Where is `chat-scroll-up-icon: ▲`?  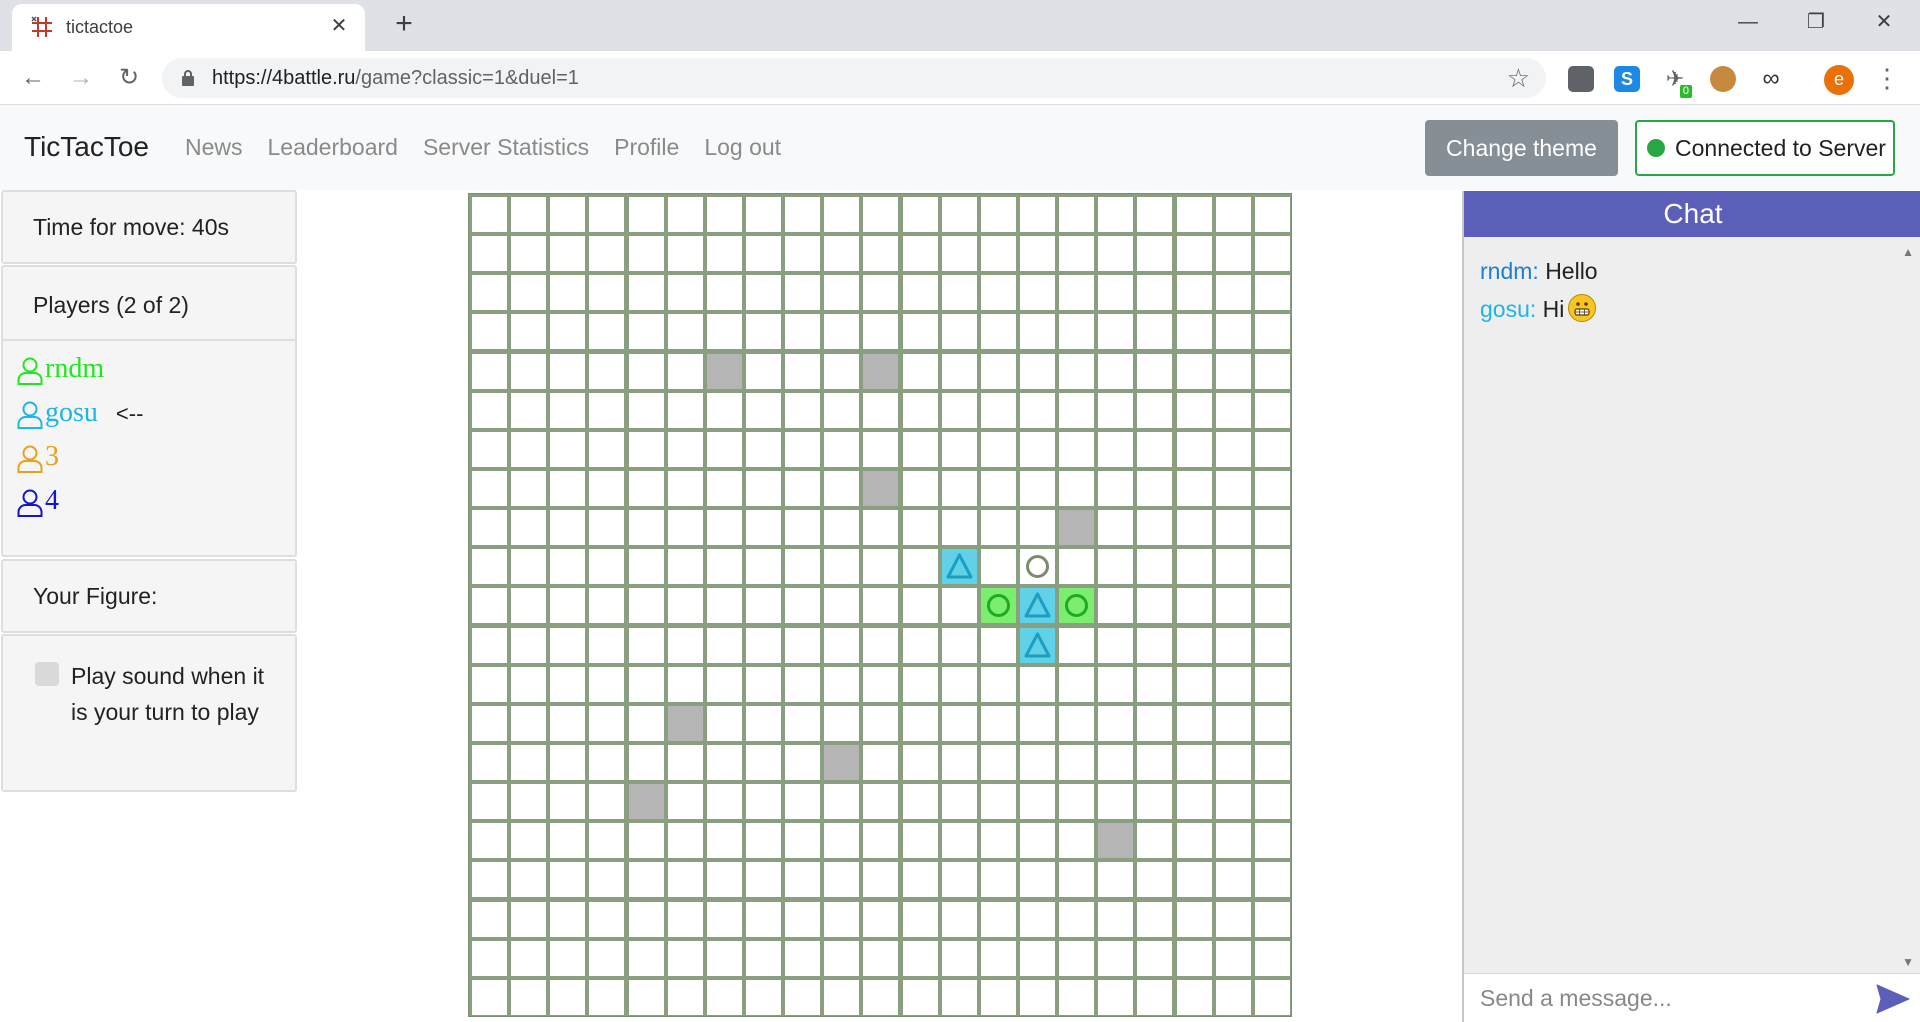 chat-scroll-up-icon: ▲ is located at coordinates (1908, 252).